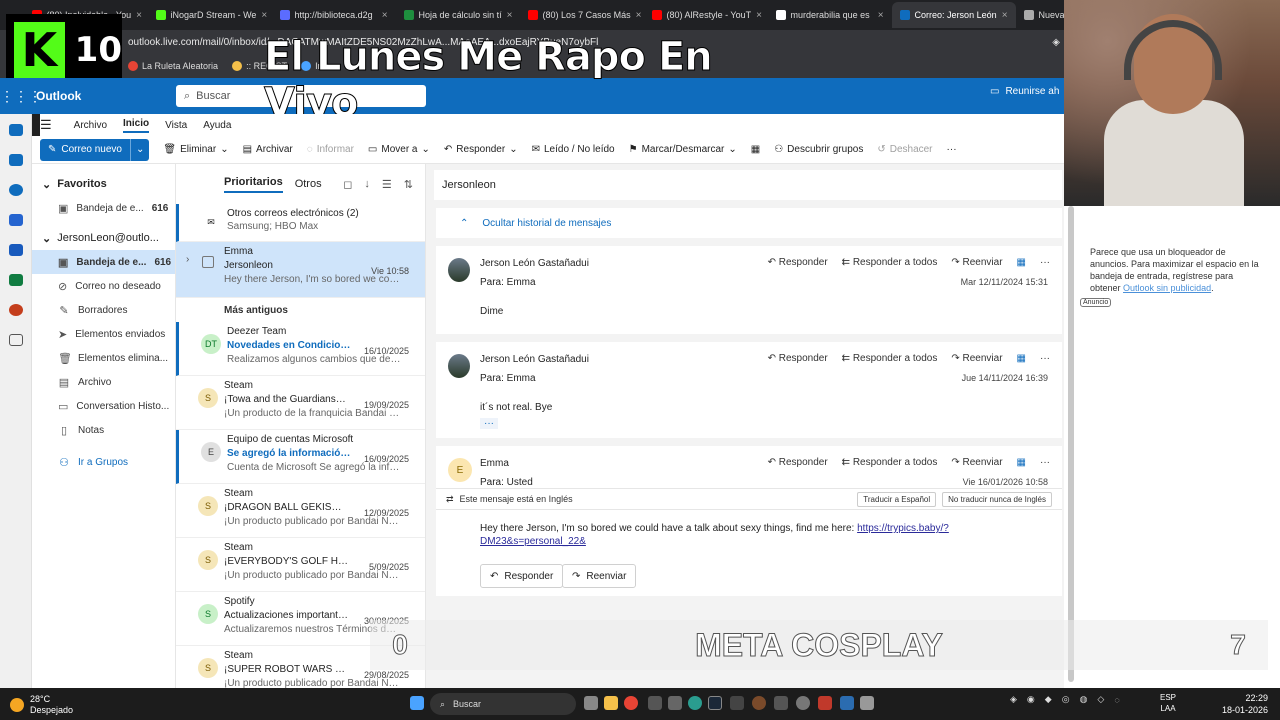  I want to click on language-indicator: ESP LAA, so click(1168, 703).